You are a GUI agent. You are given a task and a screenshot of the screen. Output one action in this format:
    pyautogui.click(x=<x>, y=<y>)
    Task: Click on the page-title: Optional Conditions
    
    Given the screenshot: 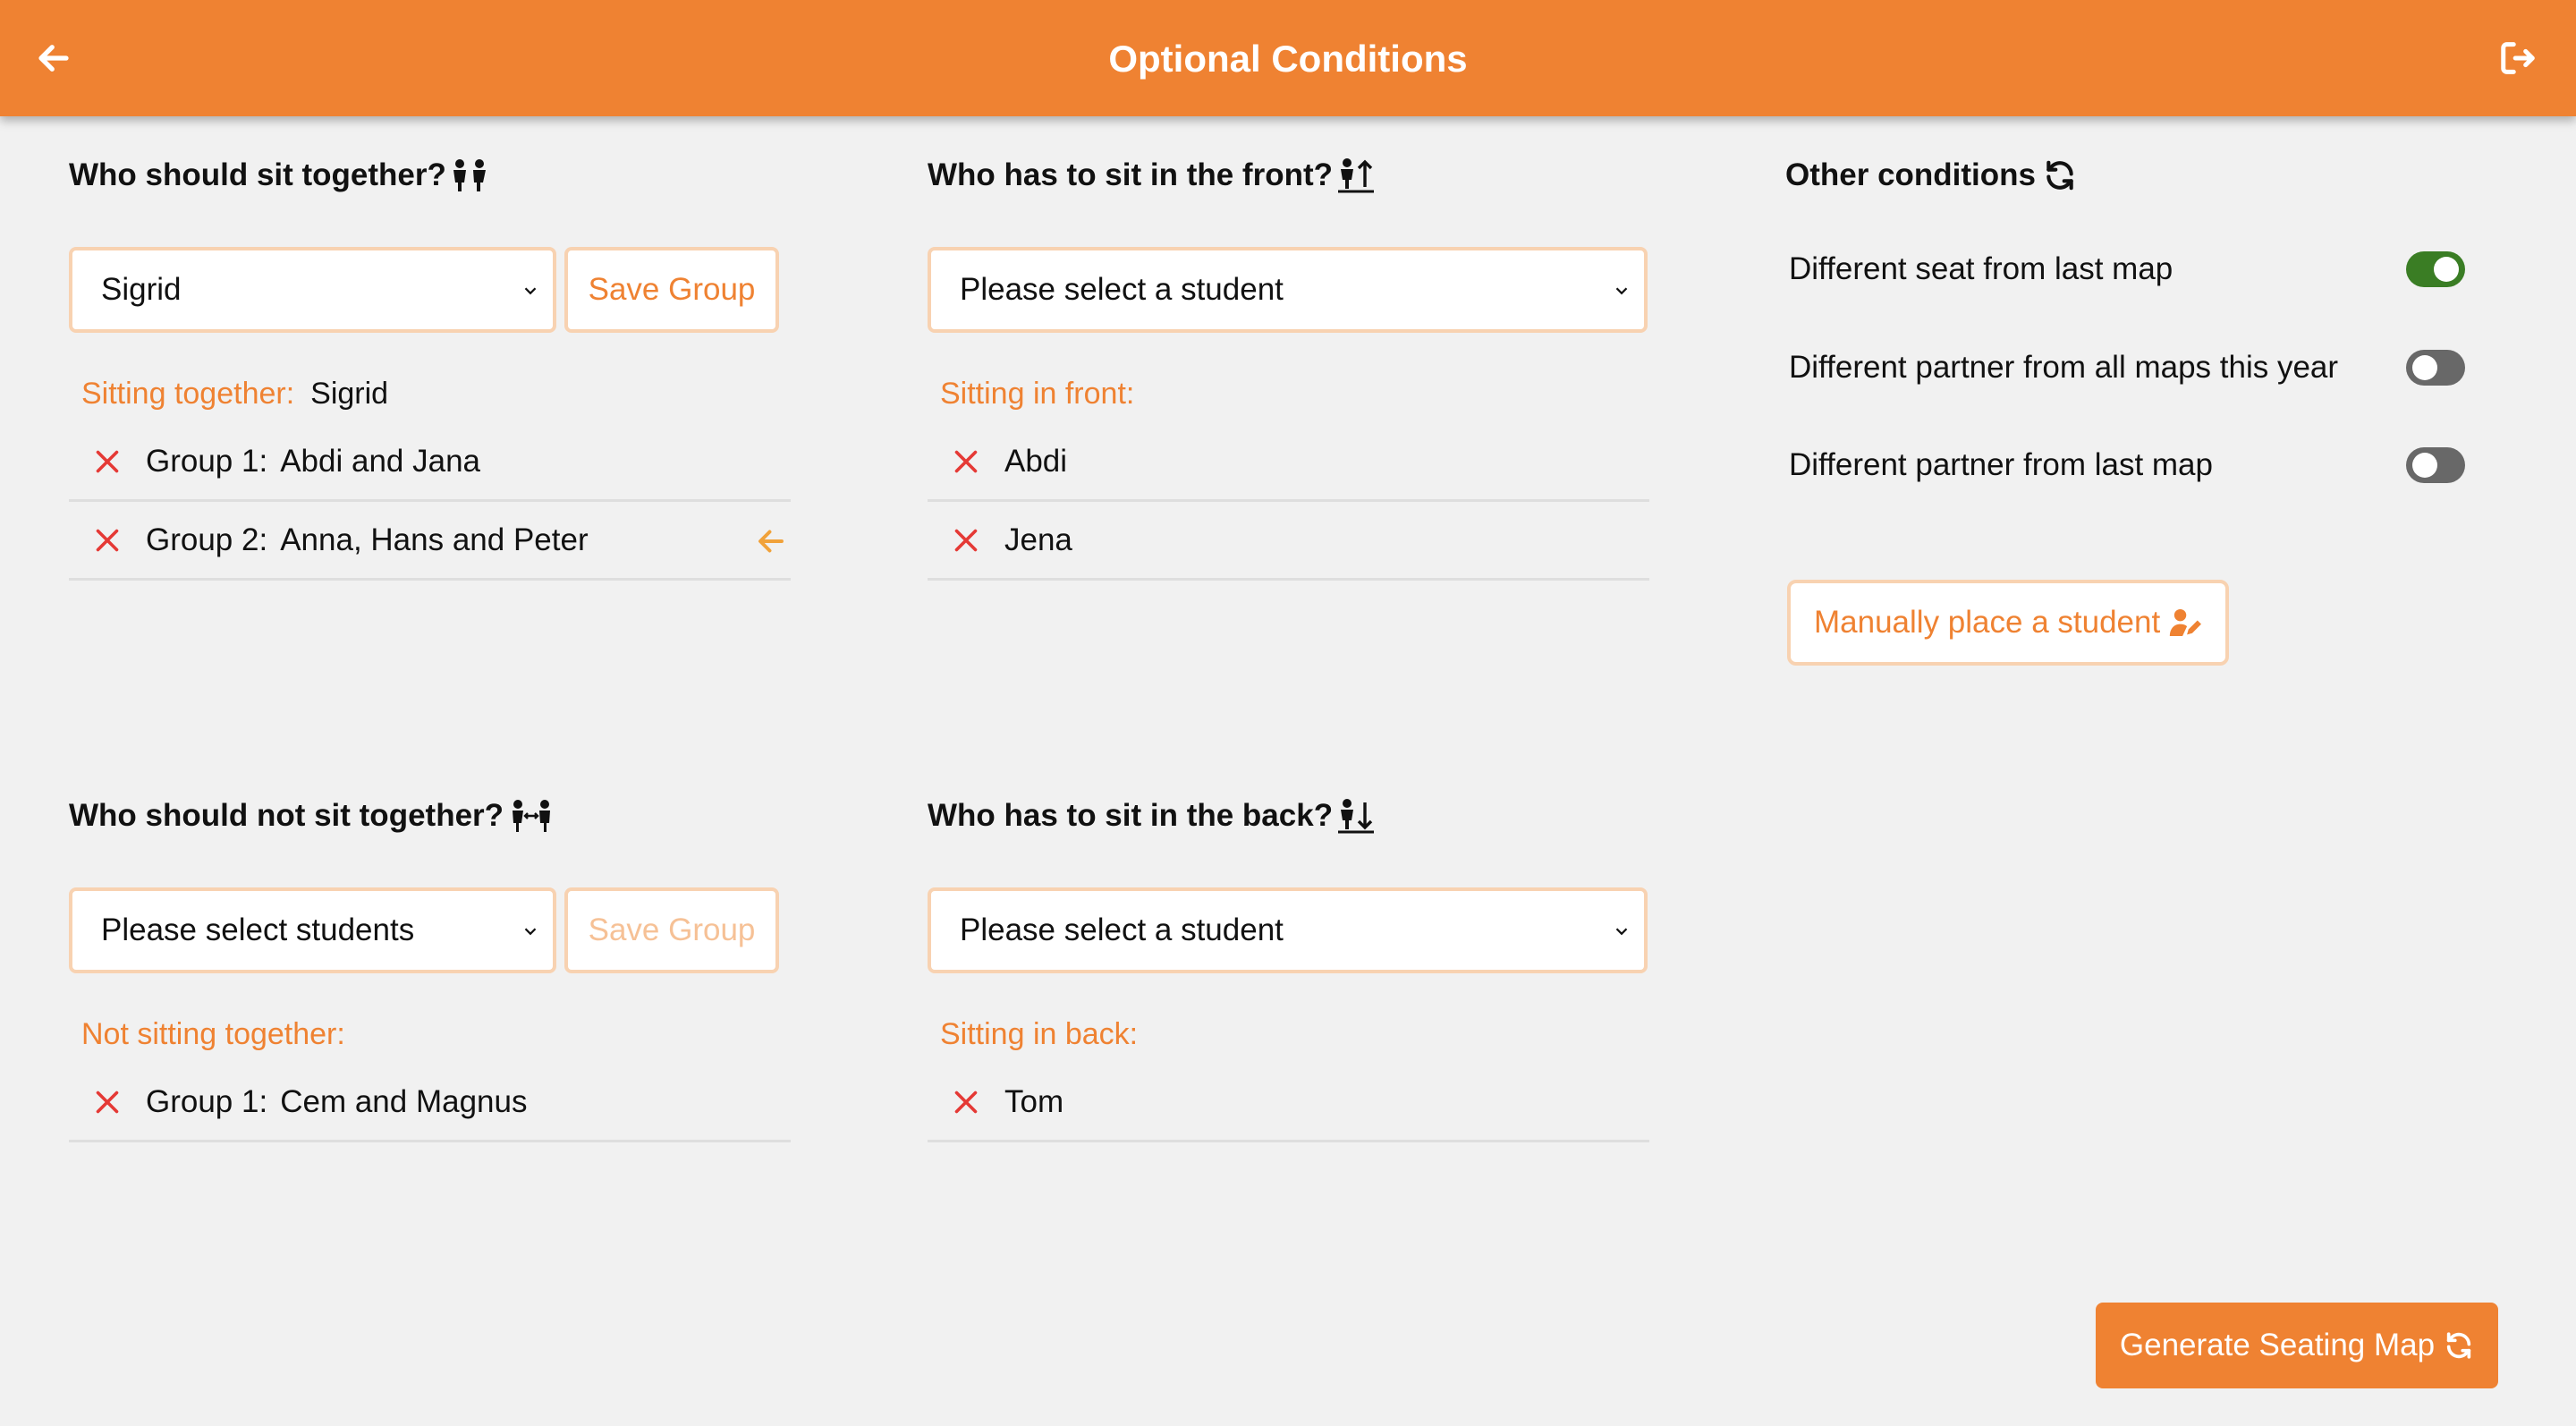 What is the action you would take?
    pyautogui.click(x=1288, y=59)
    